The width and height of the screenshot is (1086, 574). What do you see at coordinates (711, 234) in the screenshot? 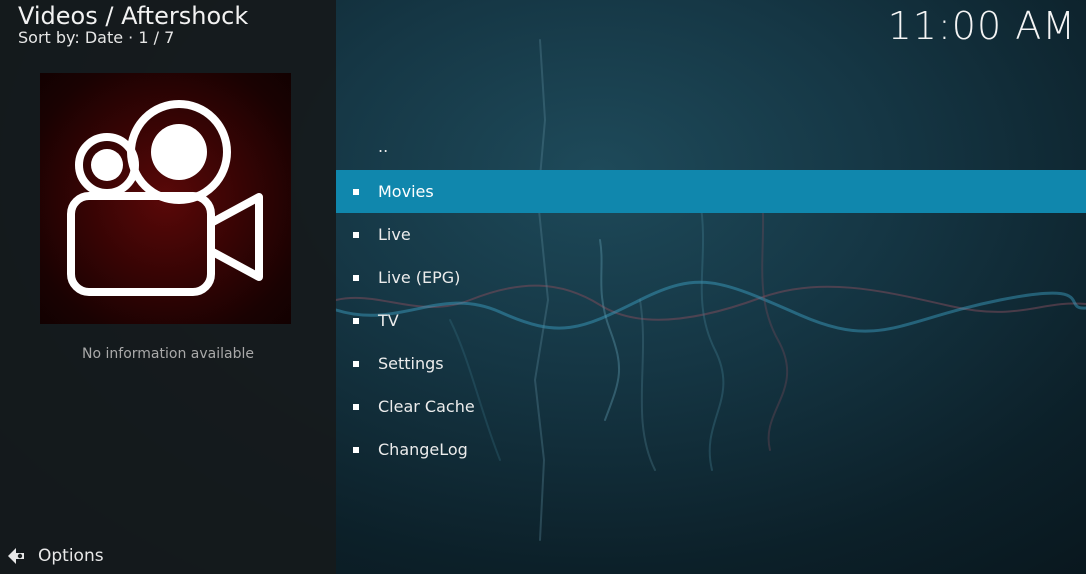
I see `list-item-live: Live` at bounding box center [711, 234].